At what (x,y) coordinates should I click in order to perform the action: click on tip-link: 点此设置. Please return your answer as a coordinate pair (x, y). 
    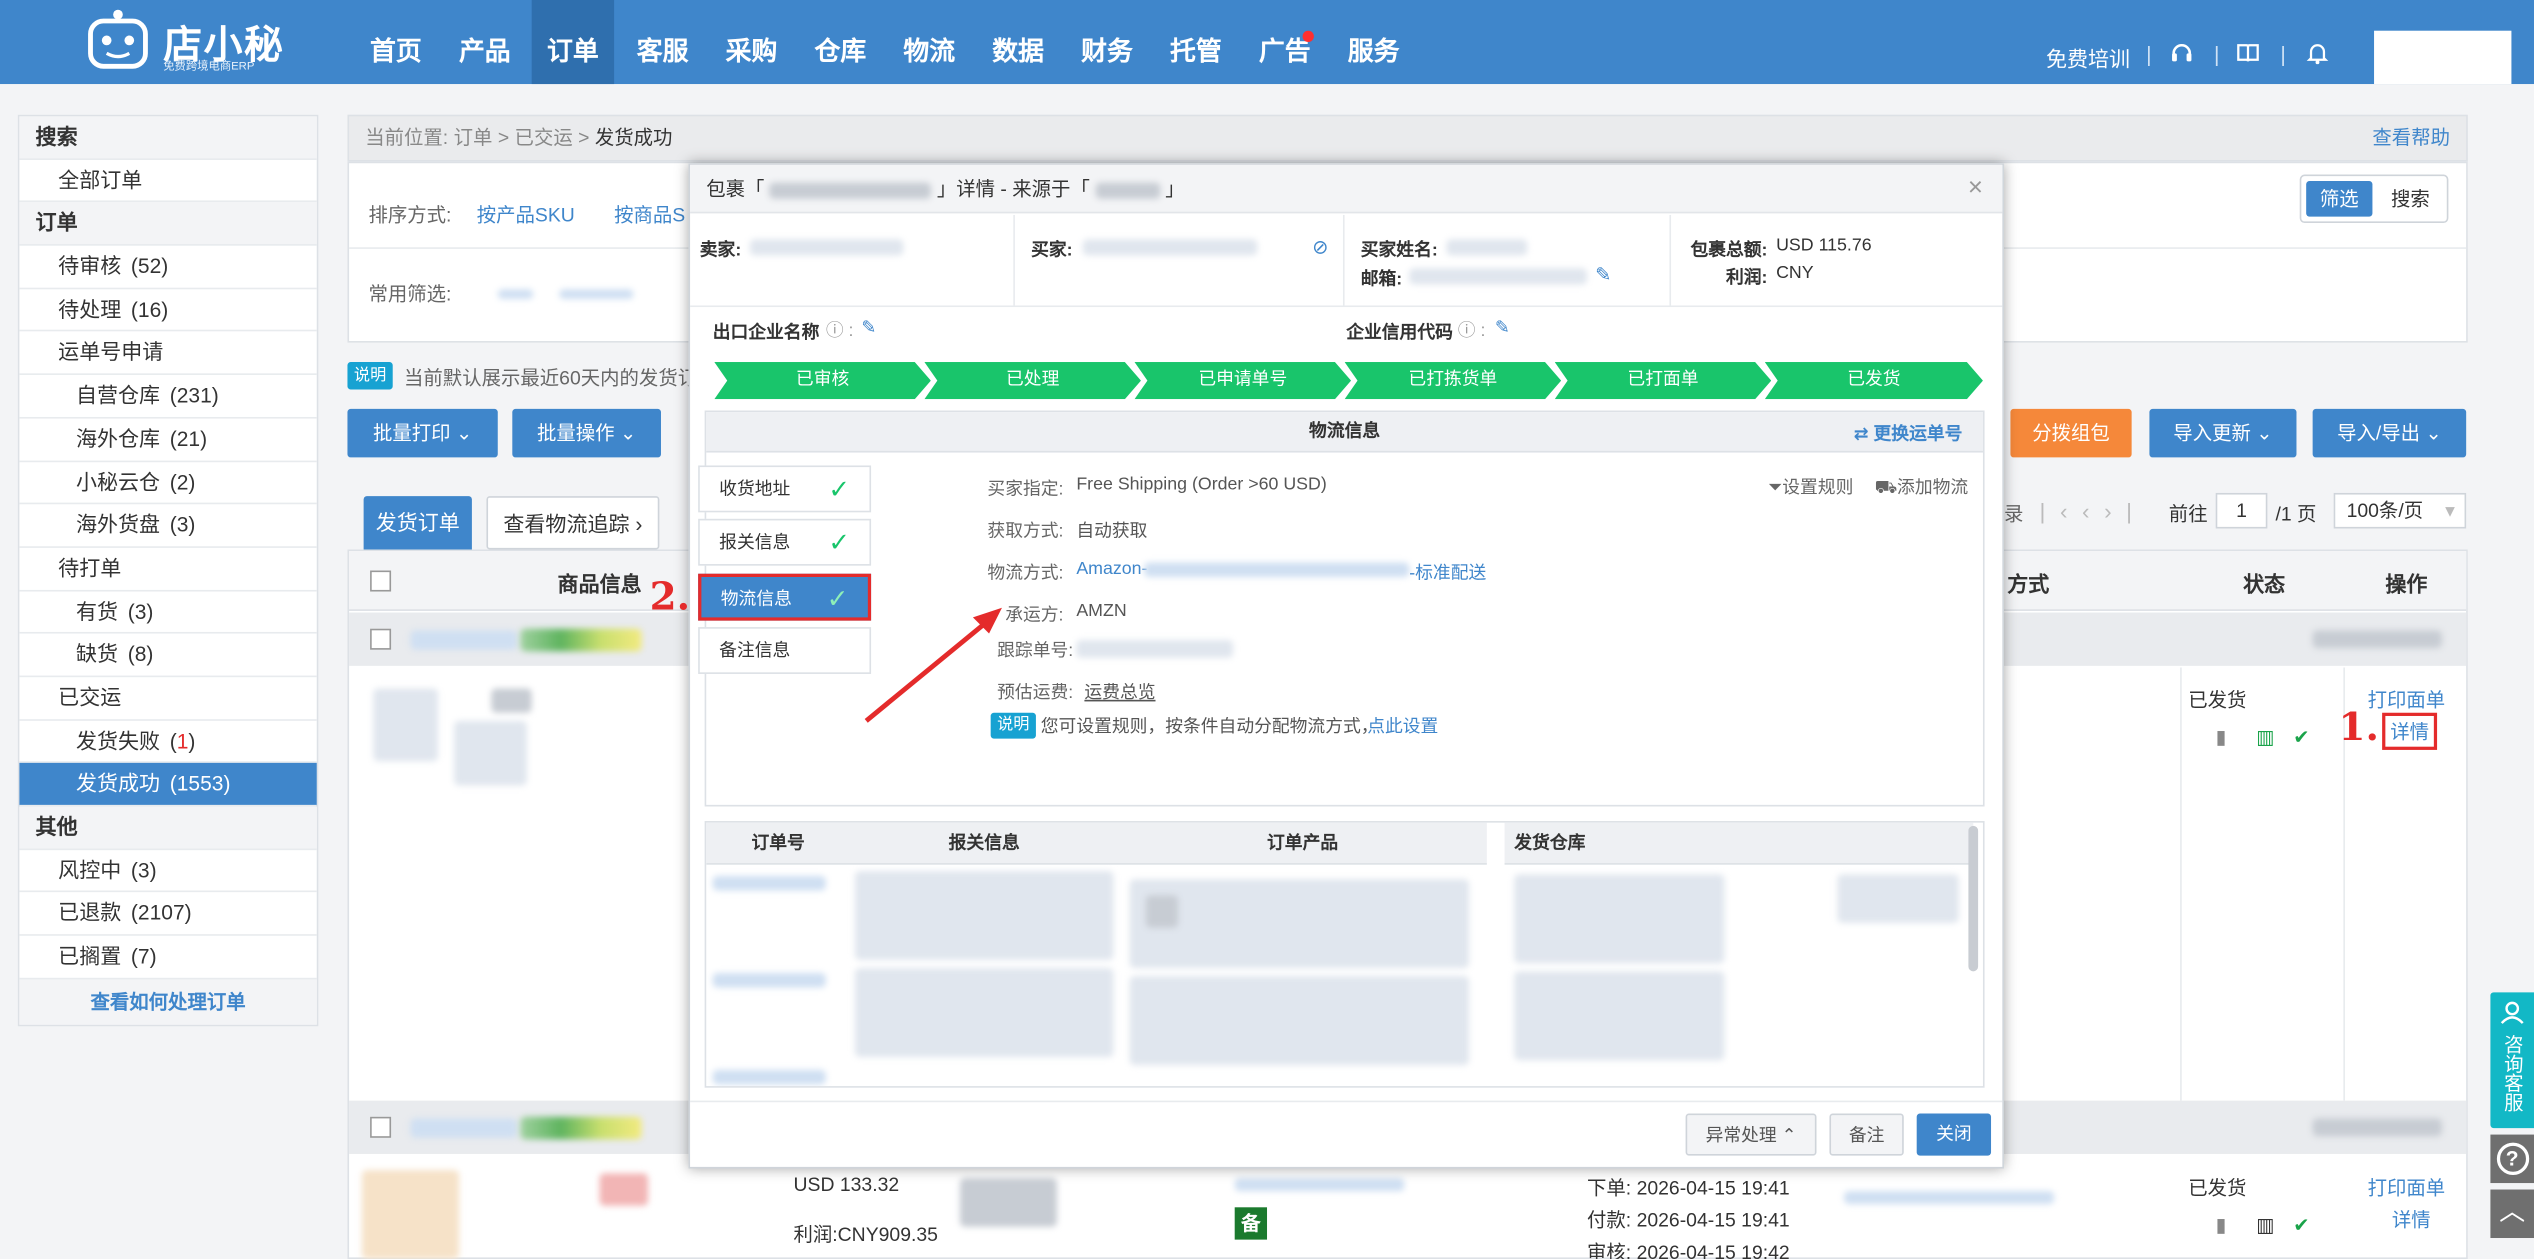
    Looking at the image, I should click on (1402, 726).